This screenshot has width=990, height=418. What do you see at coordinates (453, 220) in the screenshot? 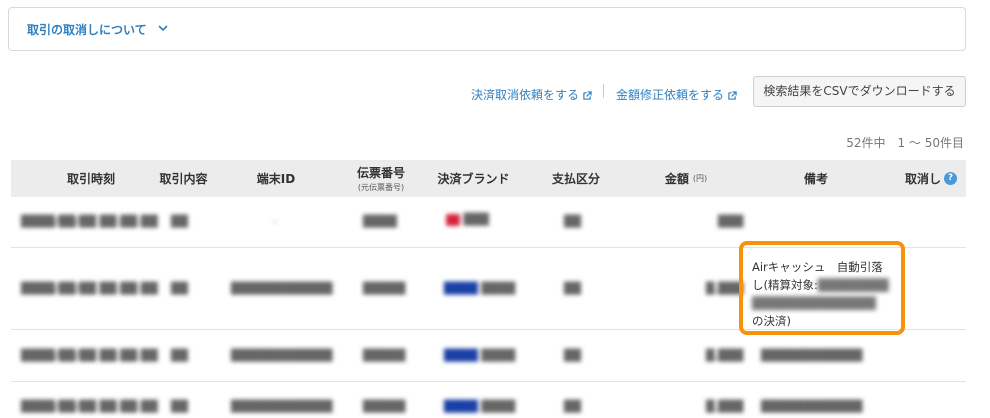
I see `card-brand-icon` at bounding box center [453, 220].